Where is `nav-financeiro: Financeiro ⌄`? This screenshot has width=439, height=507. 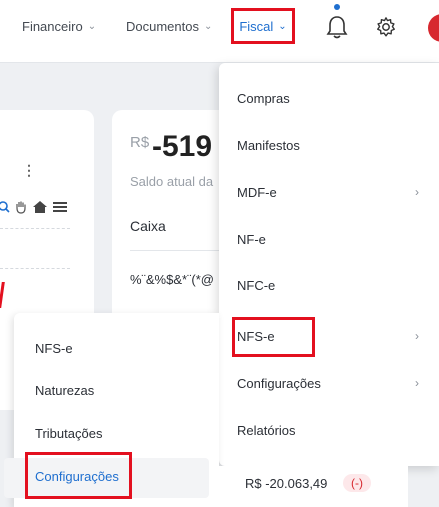 nav-financeiro: Financeiro ⌄ is located at coordinates (59, 26).